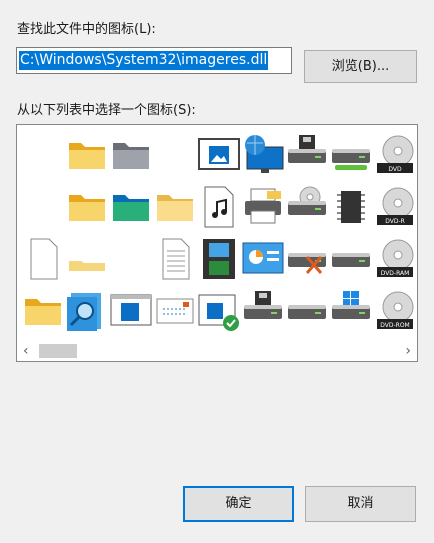 This screenshot has width=434, height=543. I want to click on picture-window-icon-graphic, so click(219, 154).